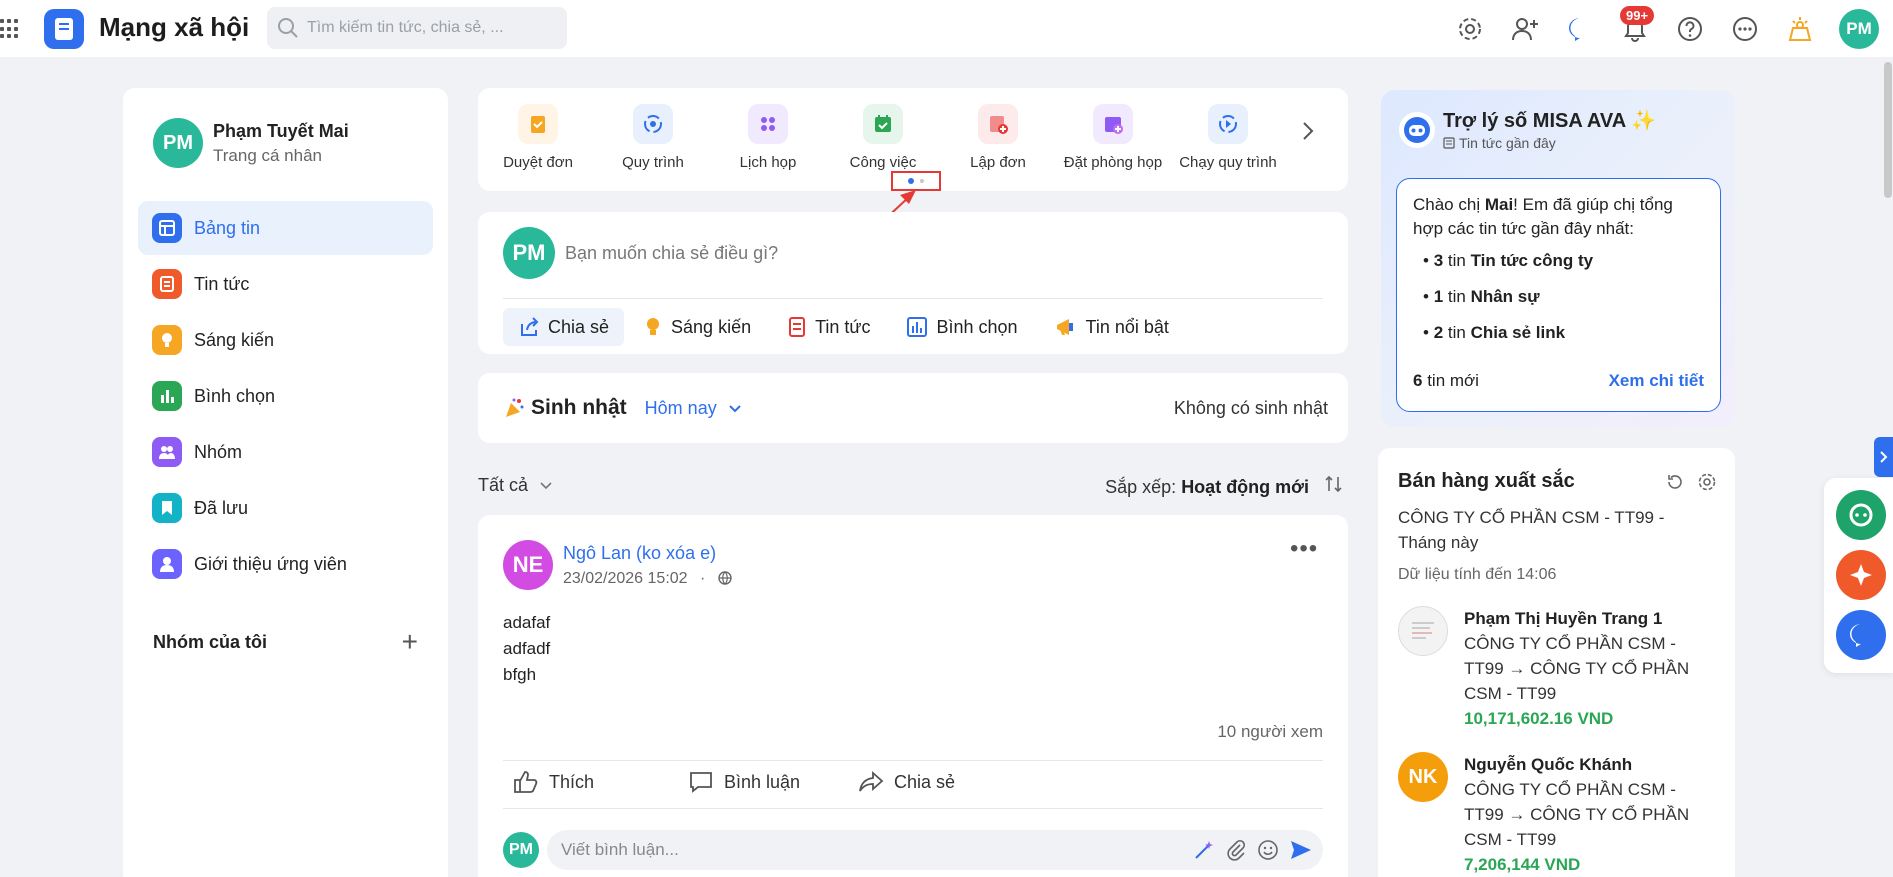  What do you see at coordinates (1204, 850) in the screenshot?
I see `magic-wand-icon` at bounding box center [1204, 850].